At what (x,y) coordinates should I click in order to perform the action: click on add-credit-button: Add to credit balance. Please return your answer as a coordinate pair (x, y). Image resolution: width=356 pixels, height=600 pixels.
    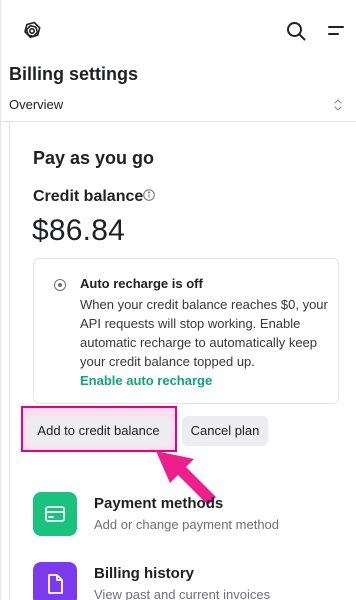
    Looking at the image, I should click on (98, 431).